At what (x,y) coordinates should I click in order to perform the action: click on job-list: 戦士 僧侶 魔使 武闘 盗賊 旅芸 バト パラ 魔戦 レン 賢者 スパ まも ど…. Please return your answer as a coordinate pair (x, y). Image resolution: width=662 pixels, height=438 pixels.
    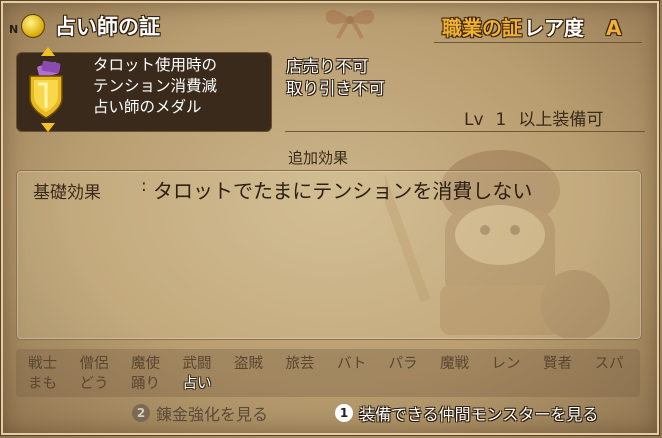
    Looking at the image, I should click on (338, 372).